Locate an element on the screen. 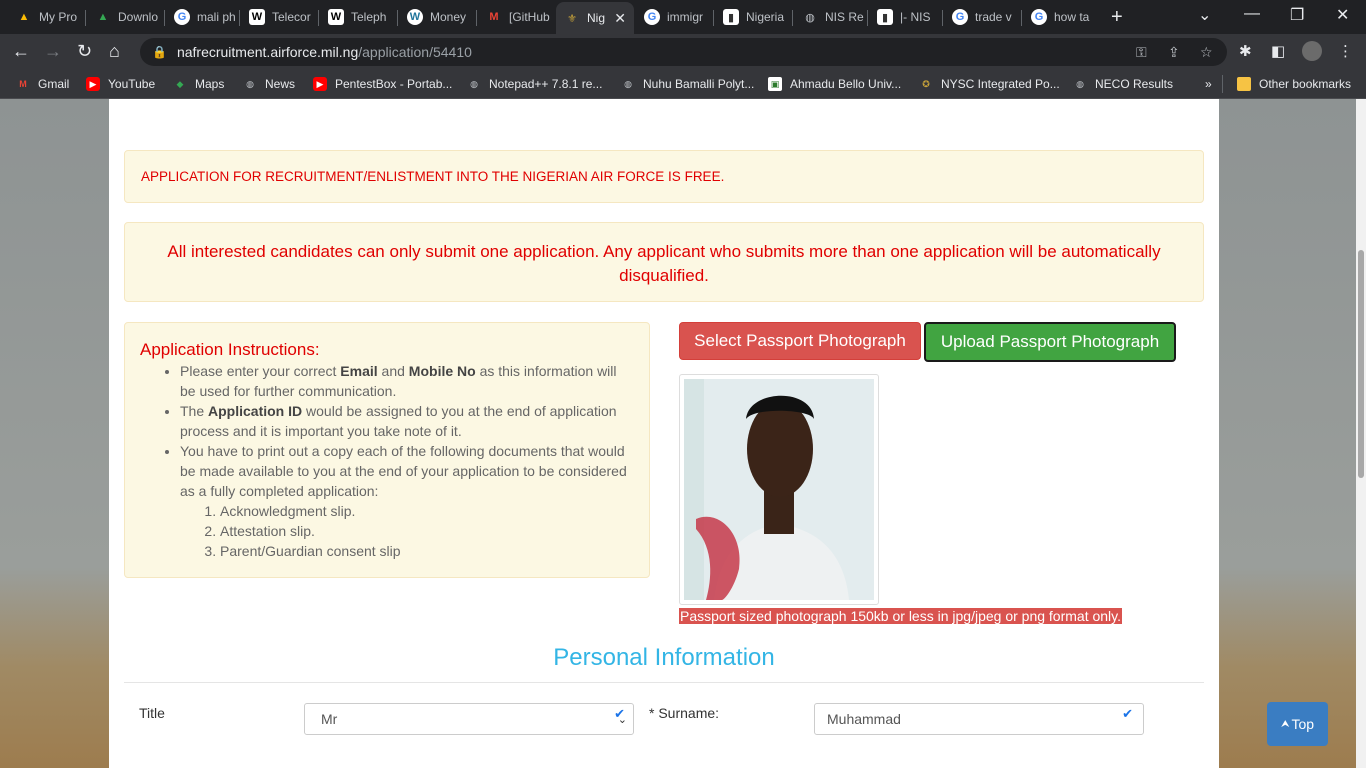 Image resolution: width=1366 pixels, height=768 pixels. tab-label: [GitHub is located at coordinates (529, 17).